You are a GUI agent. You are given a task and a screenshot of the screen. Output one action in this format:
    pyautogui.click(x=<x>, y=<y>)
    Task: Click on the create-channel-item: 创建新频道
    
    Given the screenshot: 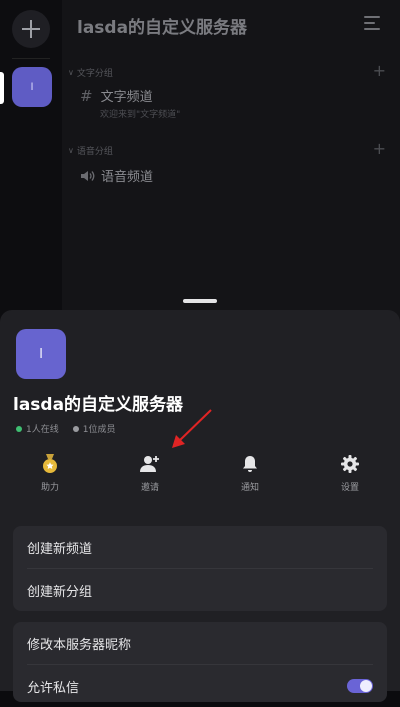 What is the action you would take?
    pyautogui.click(x=200, y=547)
    